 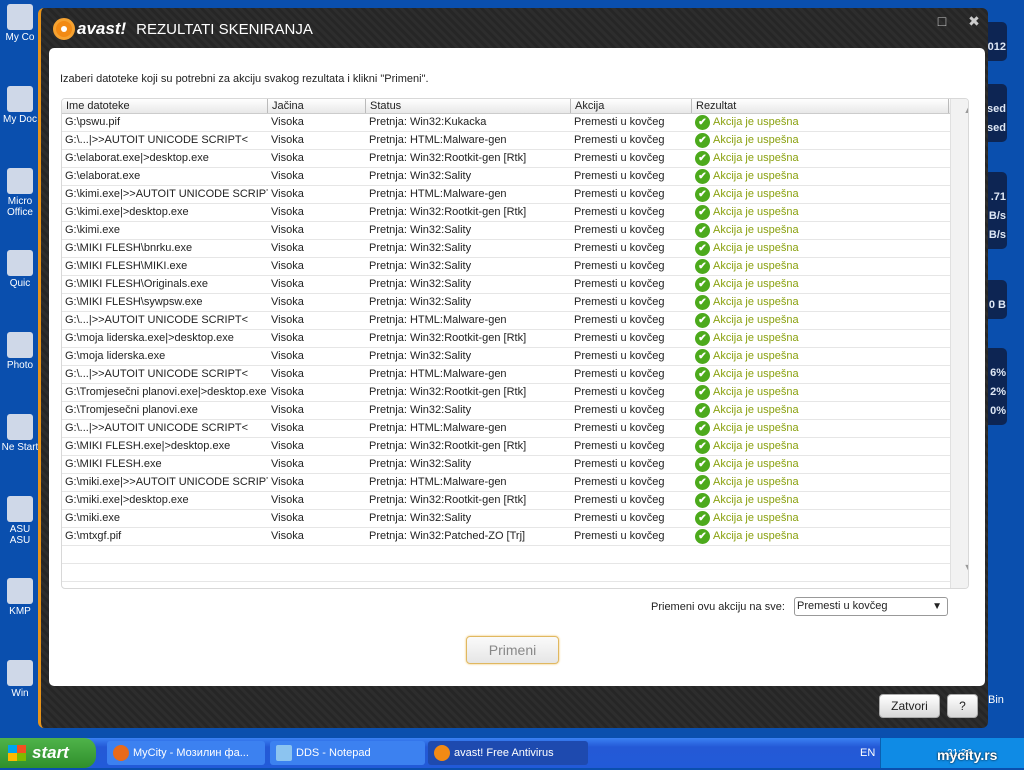 What do you see at coordinates (20, 23) in the screenshot?
I see `desktop-icon: My Co` at bounding box center [20, 23].